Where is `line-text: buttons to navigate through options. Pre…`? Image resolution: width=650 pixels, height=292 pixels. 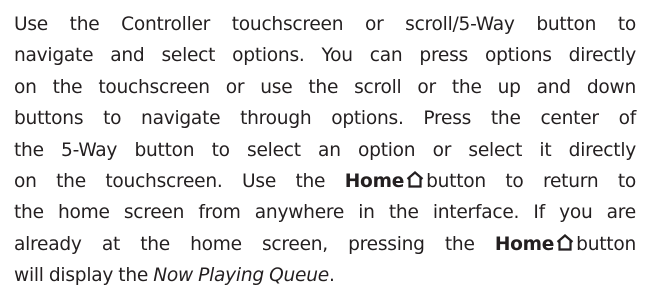 line-text: buttons to navigate through options. Pre… is located at coordinates (325, 119).